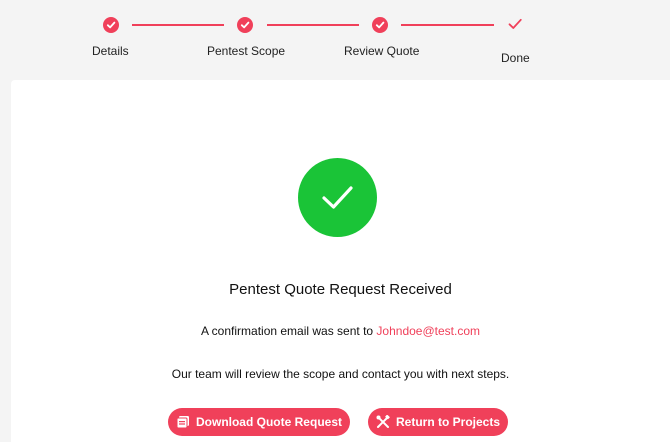 This screenshot has height=442, width=670. Describe the element at coordinates (110, 51) in the screenshot. I see `step-label-details: Details` at that location.